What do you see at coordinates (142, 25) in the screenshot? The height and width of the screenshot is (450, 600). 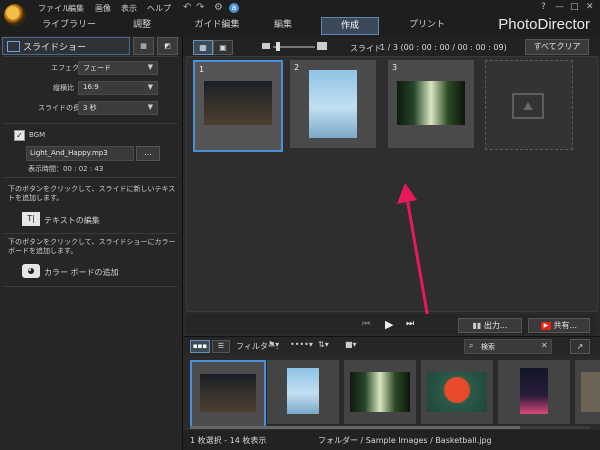 I see `tab-adjust: 調整` at bounding box center [142, 25].